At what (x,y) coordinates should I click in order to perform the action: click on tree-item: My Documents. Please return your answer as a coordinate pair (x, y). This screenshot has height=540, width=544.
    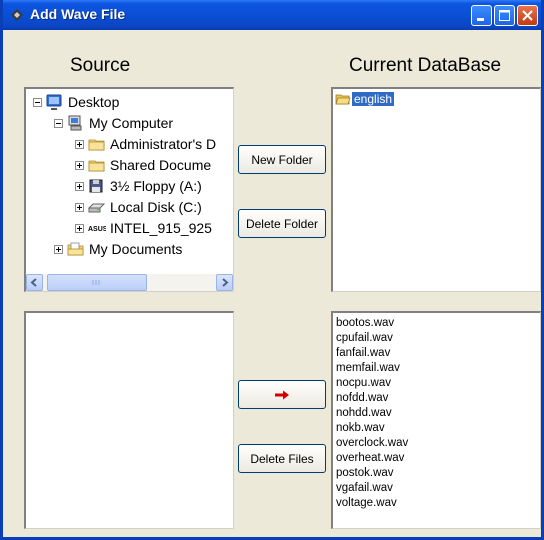
    Looking at the image, I should click on (118, 249).